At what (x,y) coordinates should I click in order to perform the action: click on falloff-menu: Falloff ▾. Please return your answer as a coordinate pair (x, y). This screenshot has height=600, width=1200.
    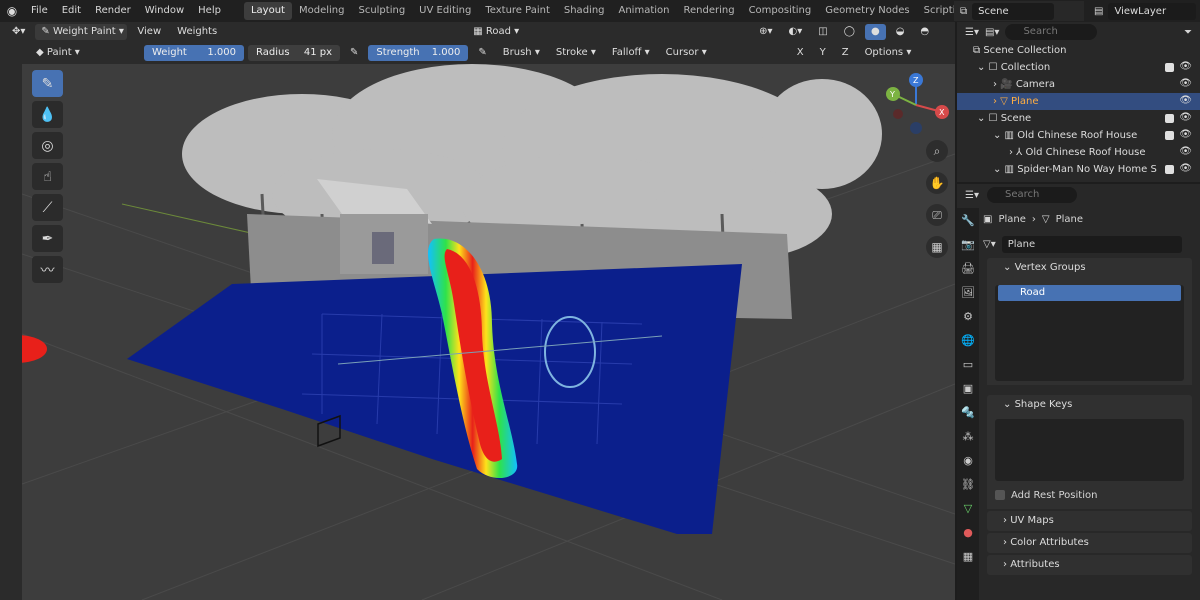
    Looking at the image, I should click on (631, 53).